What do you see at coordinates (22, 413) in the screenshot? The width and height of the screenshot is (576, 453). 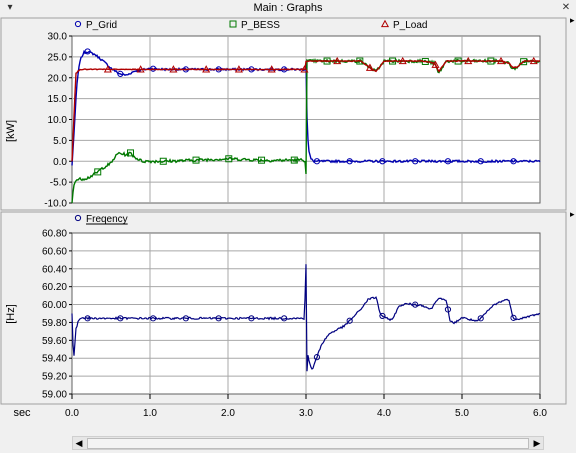 I see `time-x-axis-label: sec` at bounding box center [22, 413].